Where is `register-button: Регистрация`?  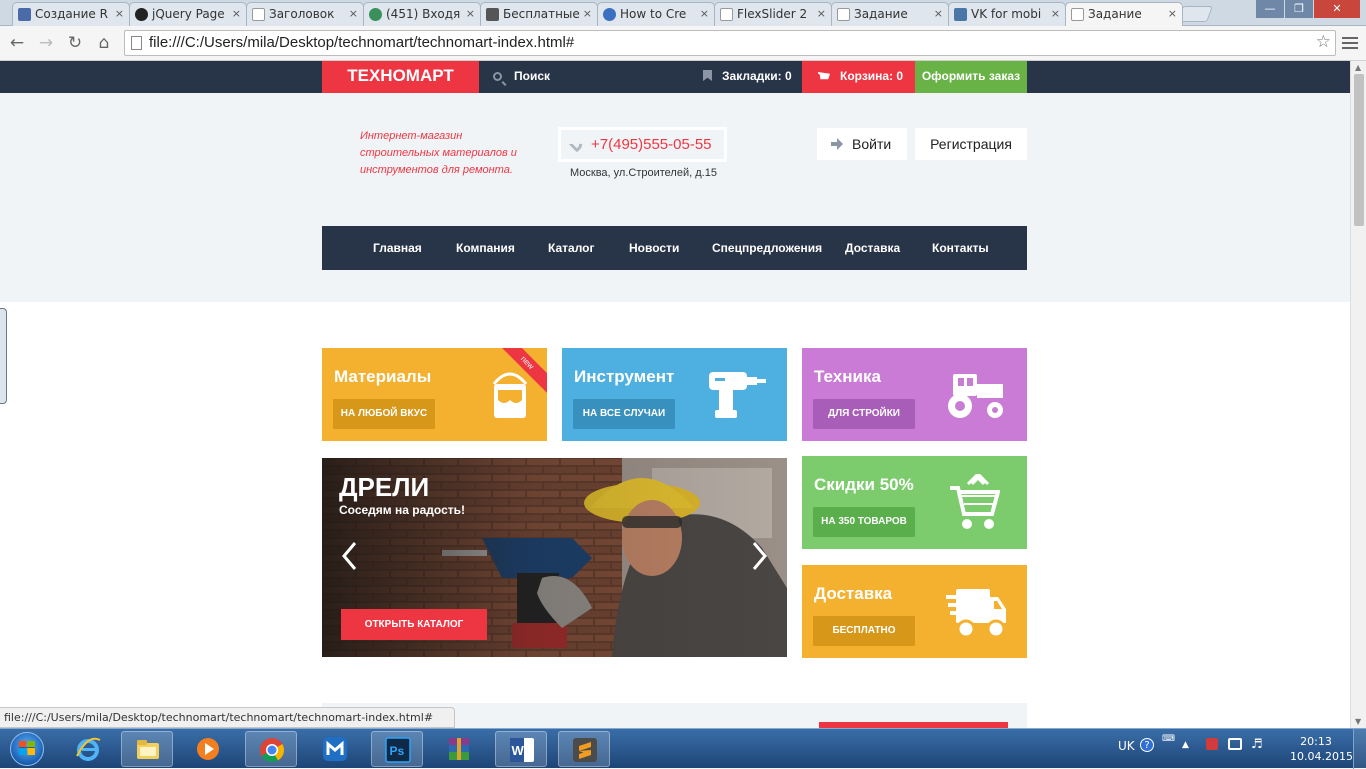 register-button: Регистрация is located at coordinates (971, 144).